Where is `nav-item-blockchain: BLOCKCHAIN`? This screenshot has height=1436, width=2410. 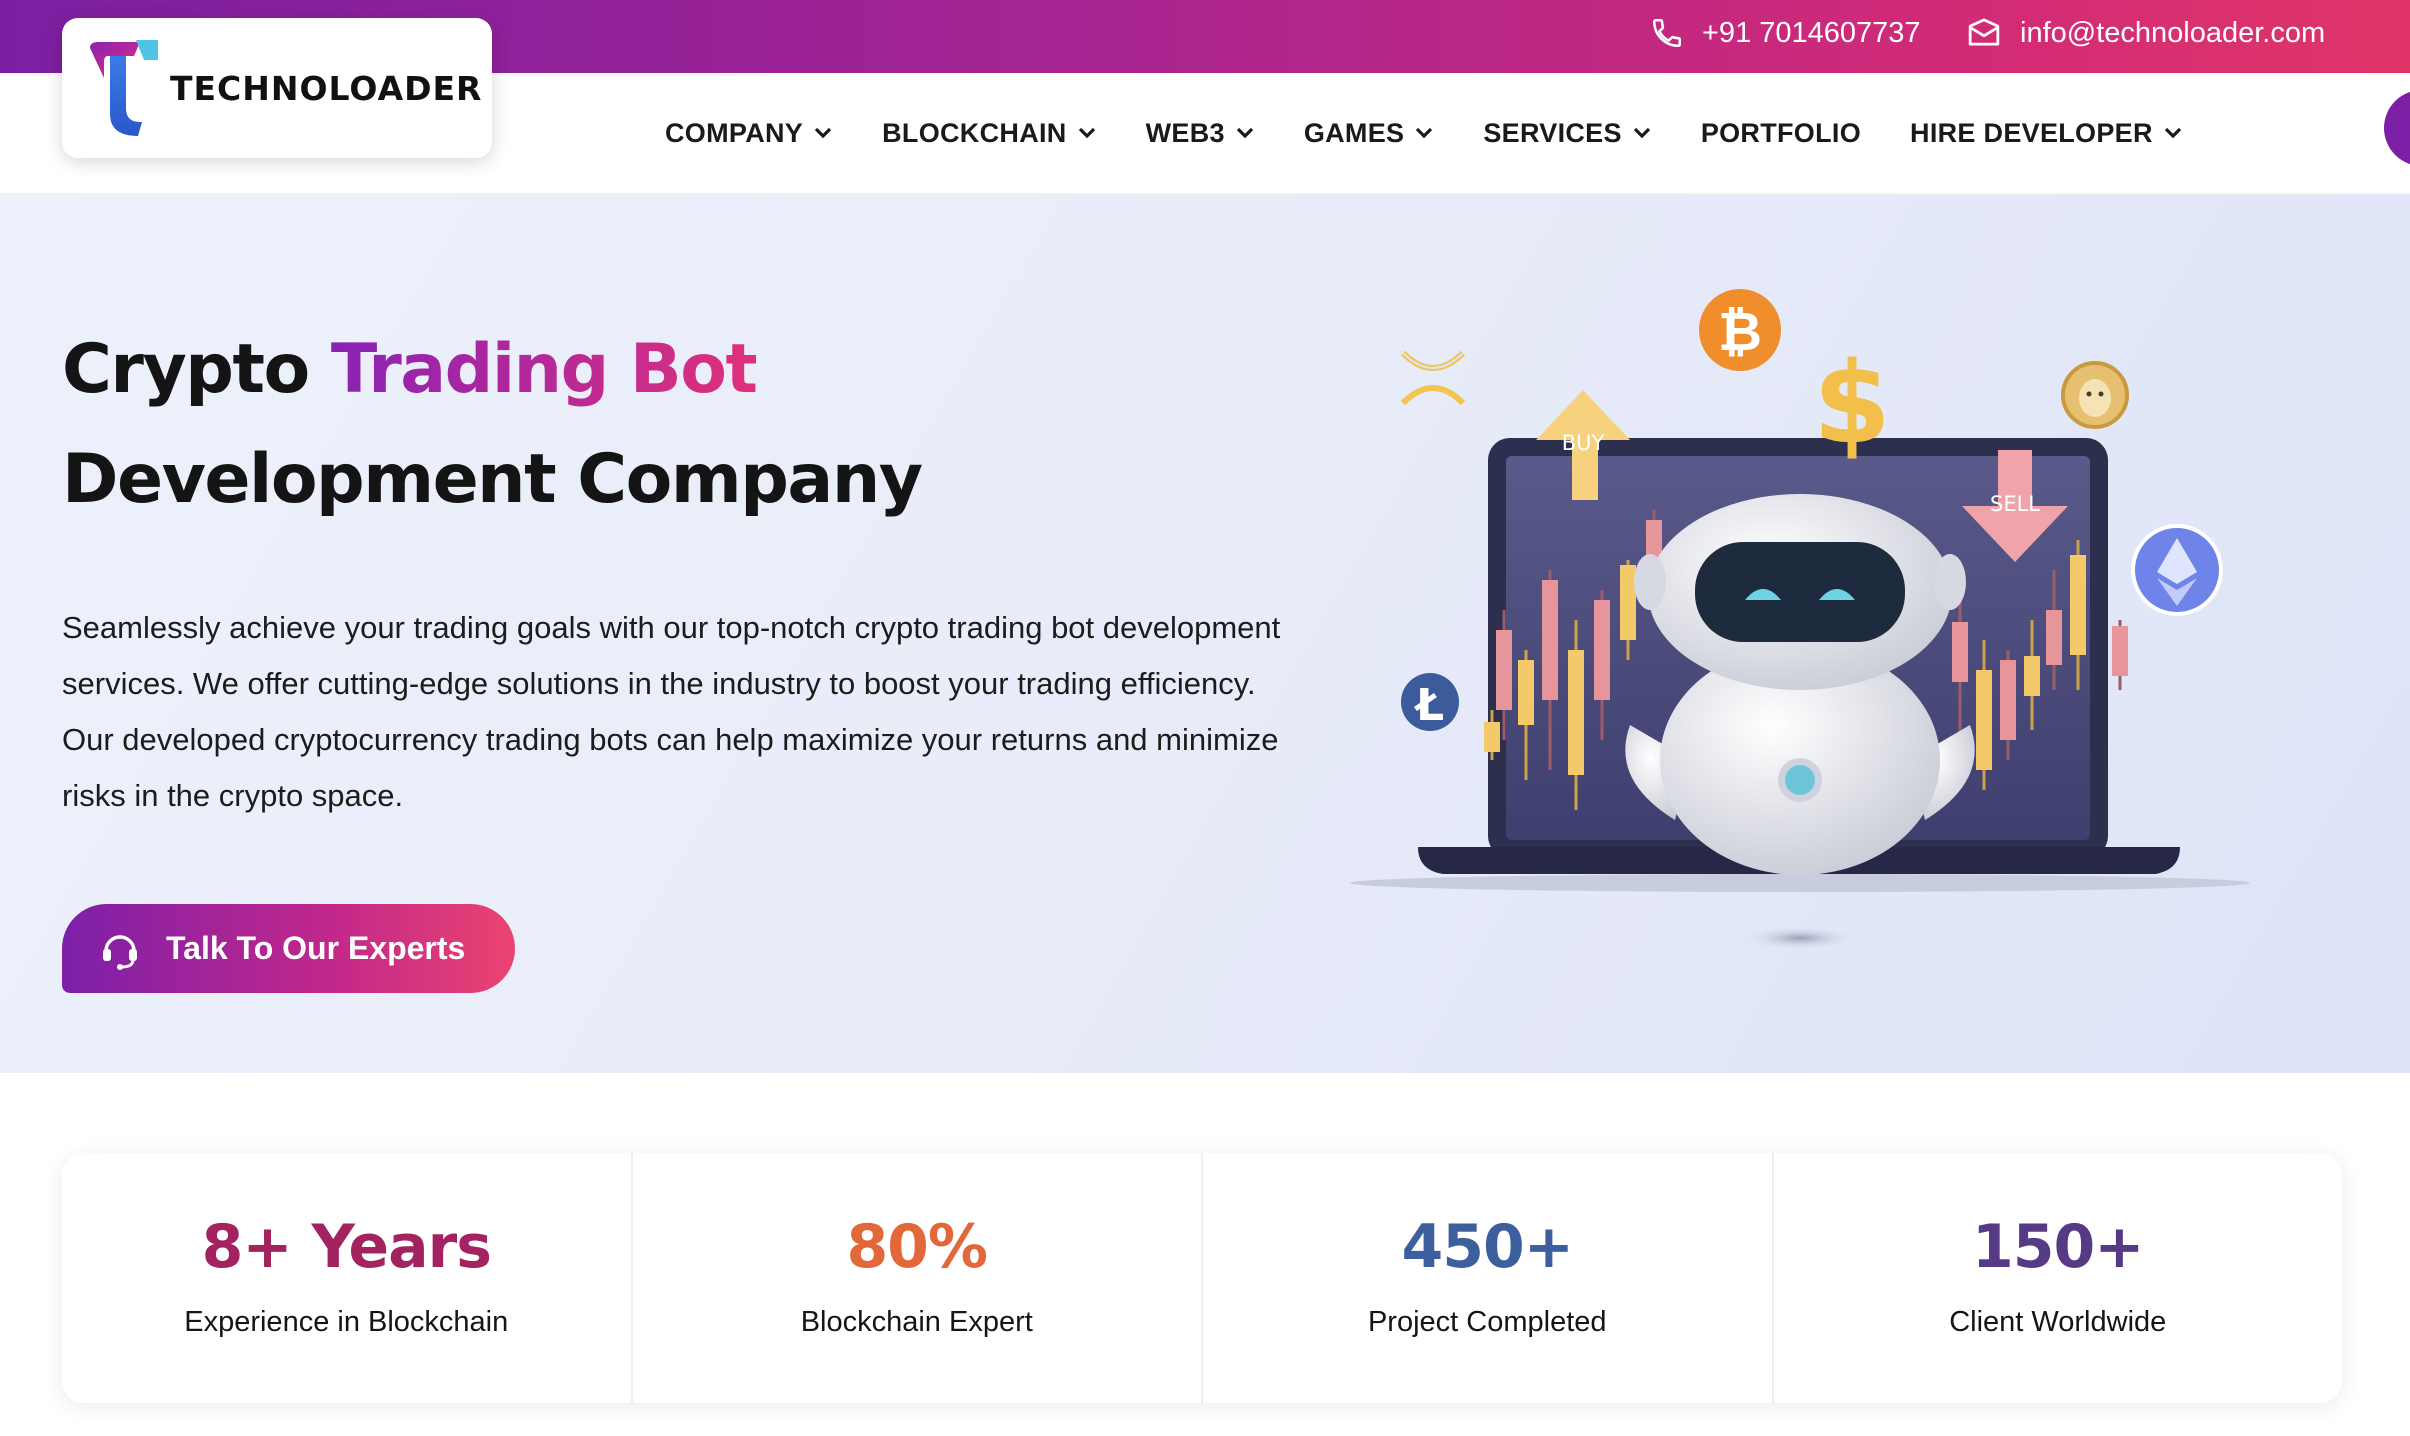 nav-item-blockchain: BLOCKCHAIN is located at coordinates (989, 133).